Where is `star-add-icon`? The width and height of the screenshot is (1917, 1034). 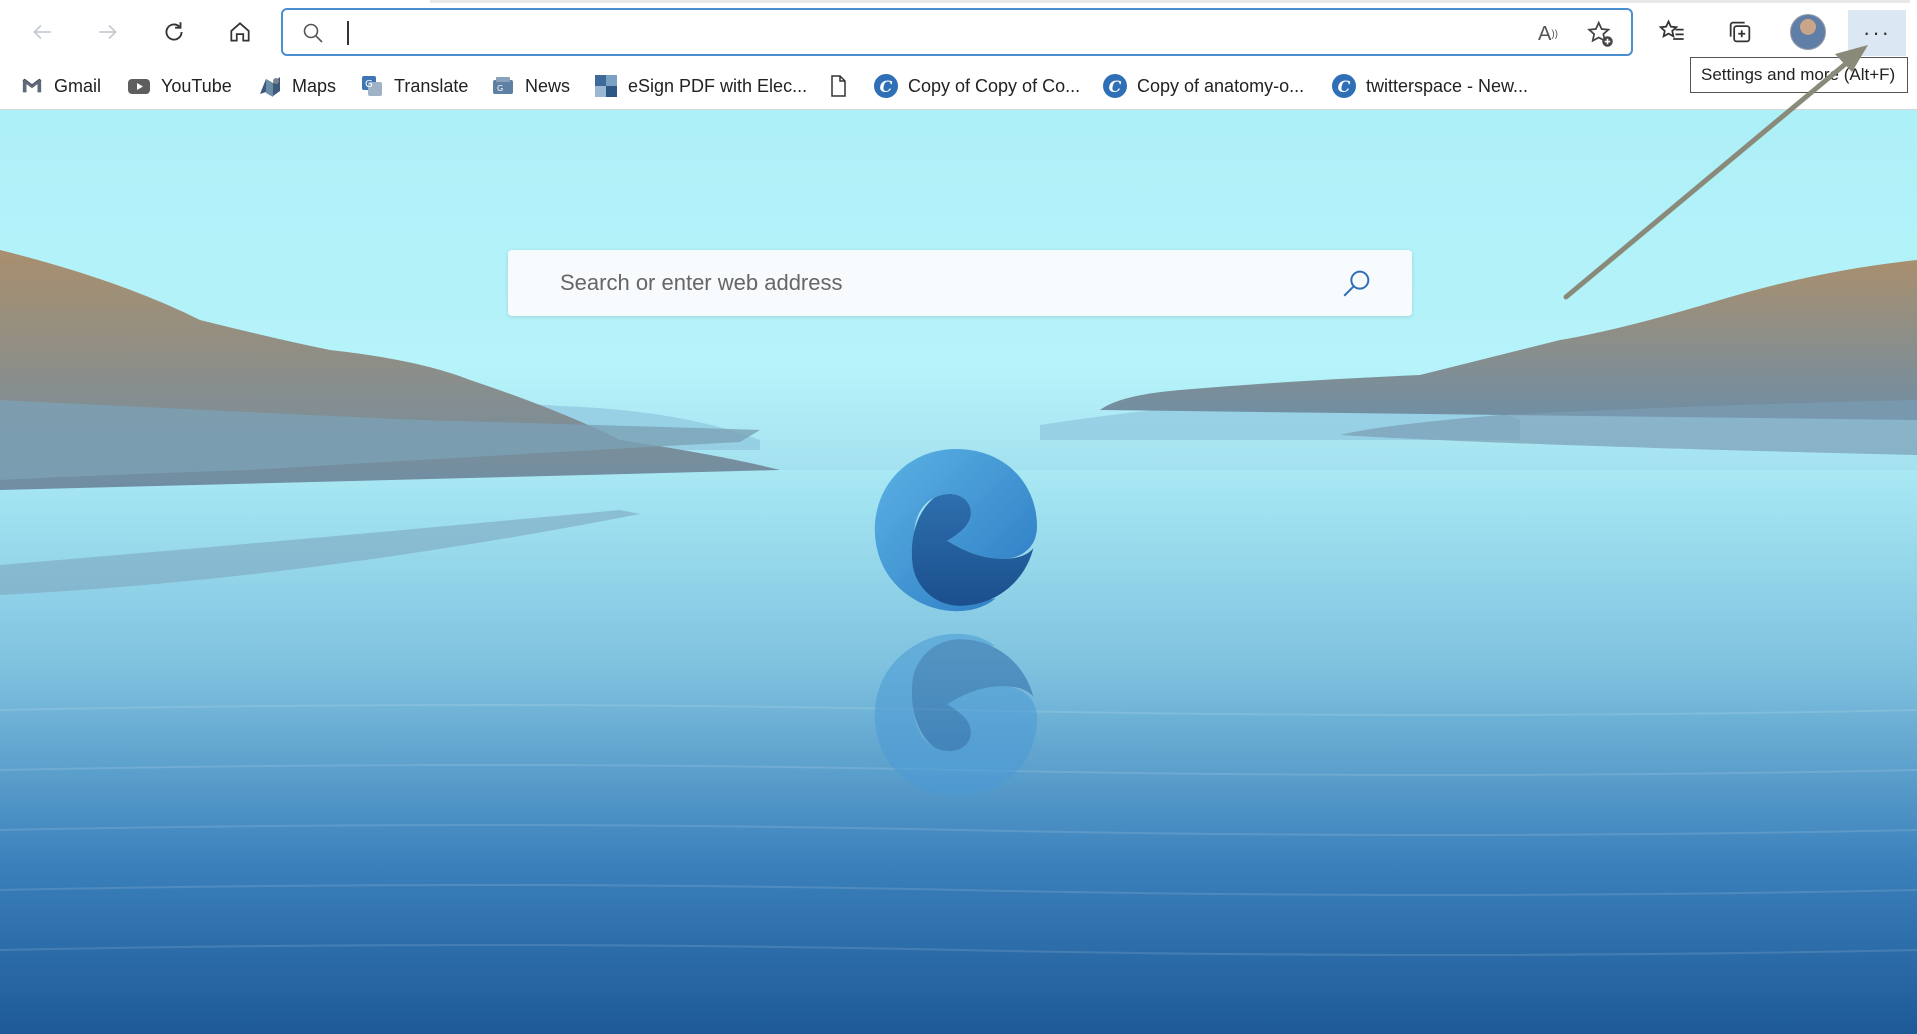 star-add-icon is located at coordinates (1600, 34).